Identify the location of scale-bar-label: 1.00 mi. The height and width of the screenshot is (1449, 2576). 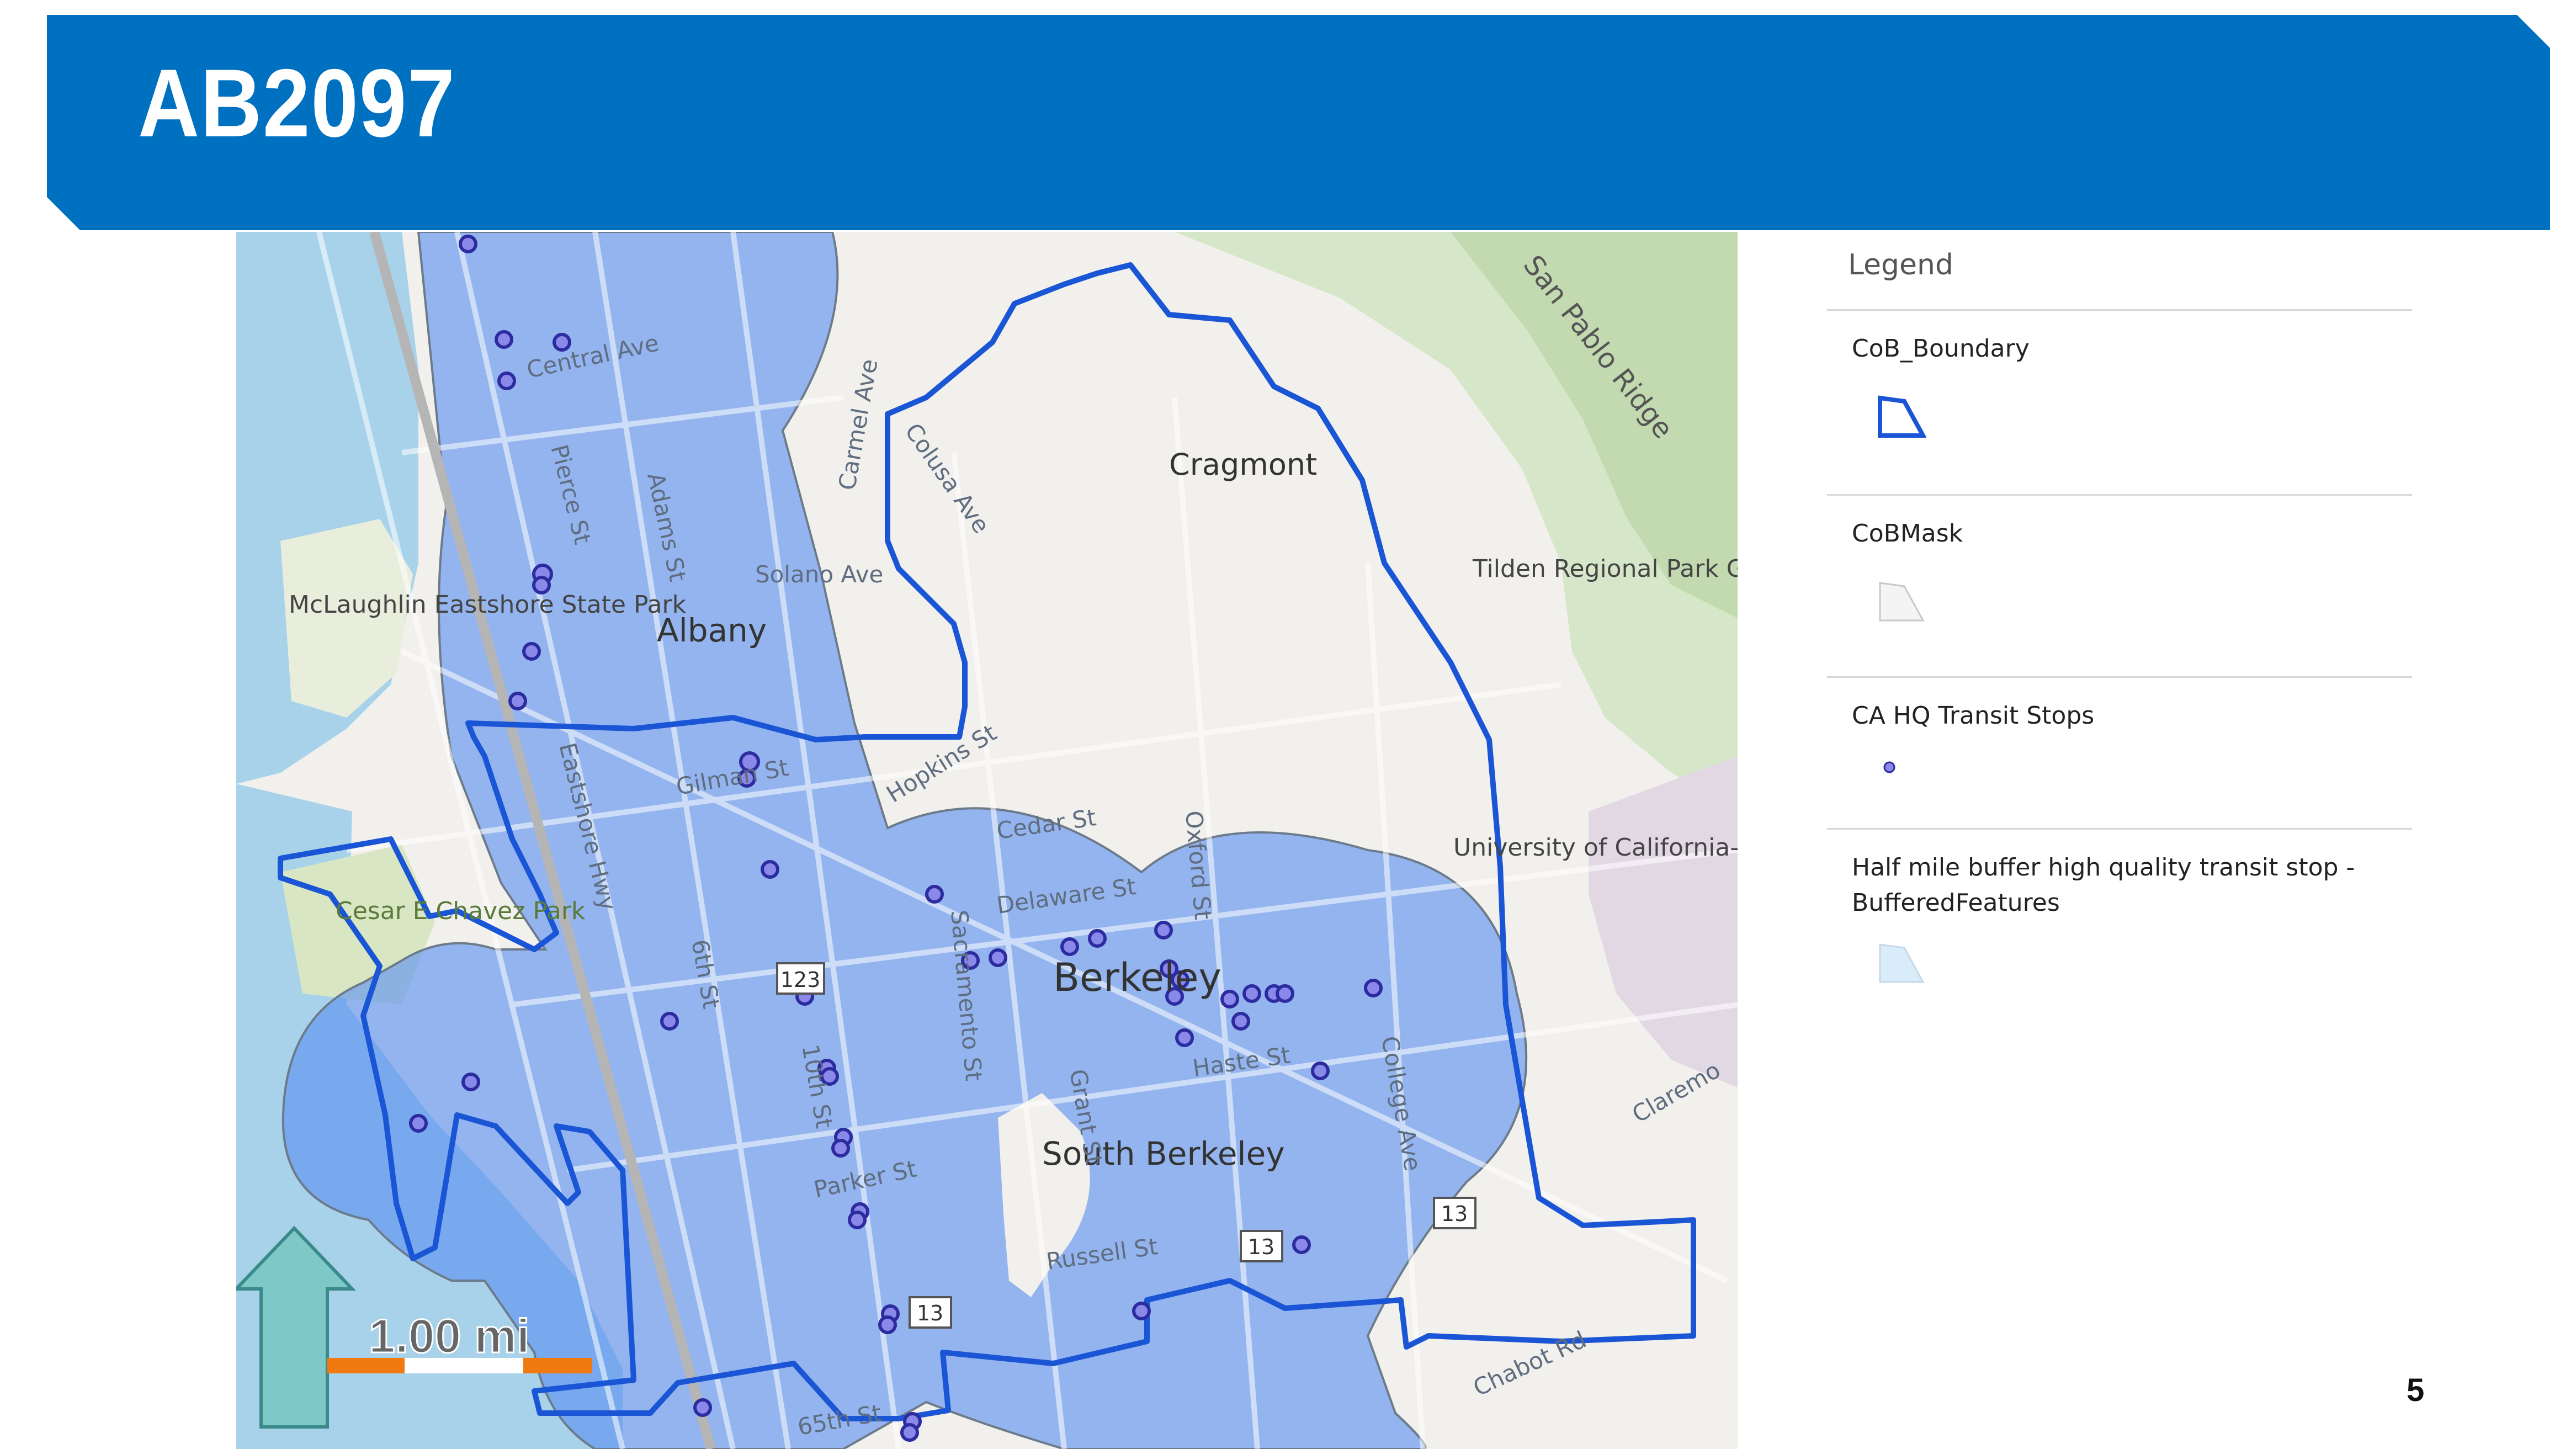
(449, 1336).